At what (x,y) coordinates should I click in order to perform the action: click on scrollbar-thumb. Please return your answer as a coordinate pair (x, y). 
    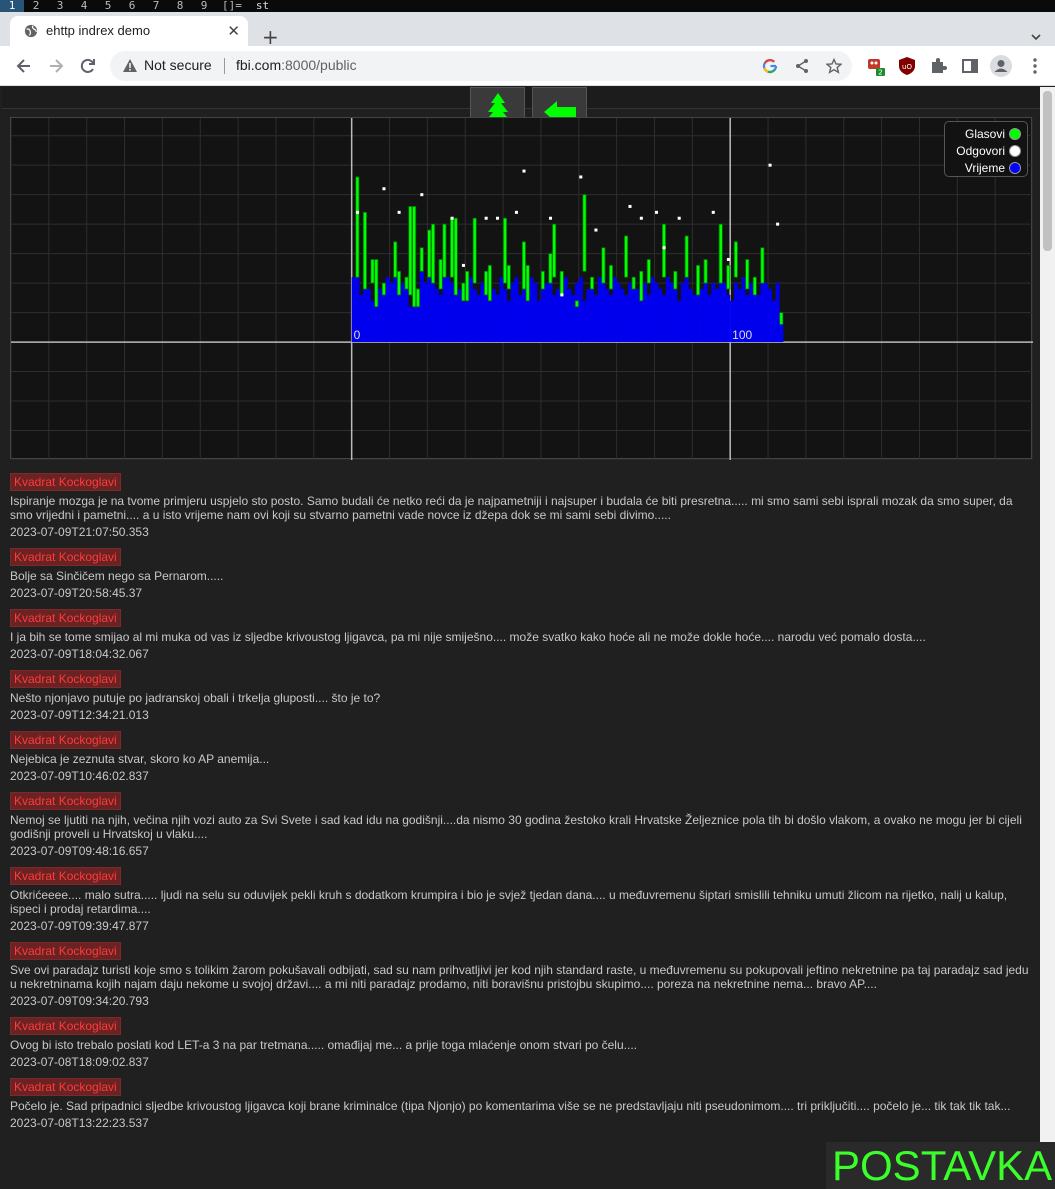
    Looking at the image, I should click on (1047, 171).